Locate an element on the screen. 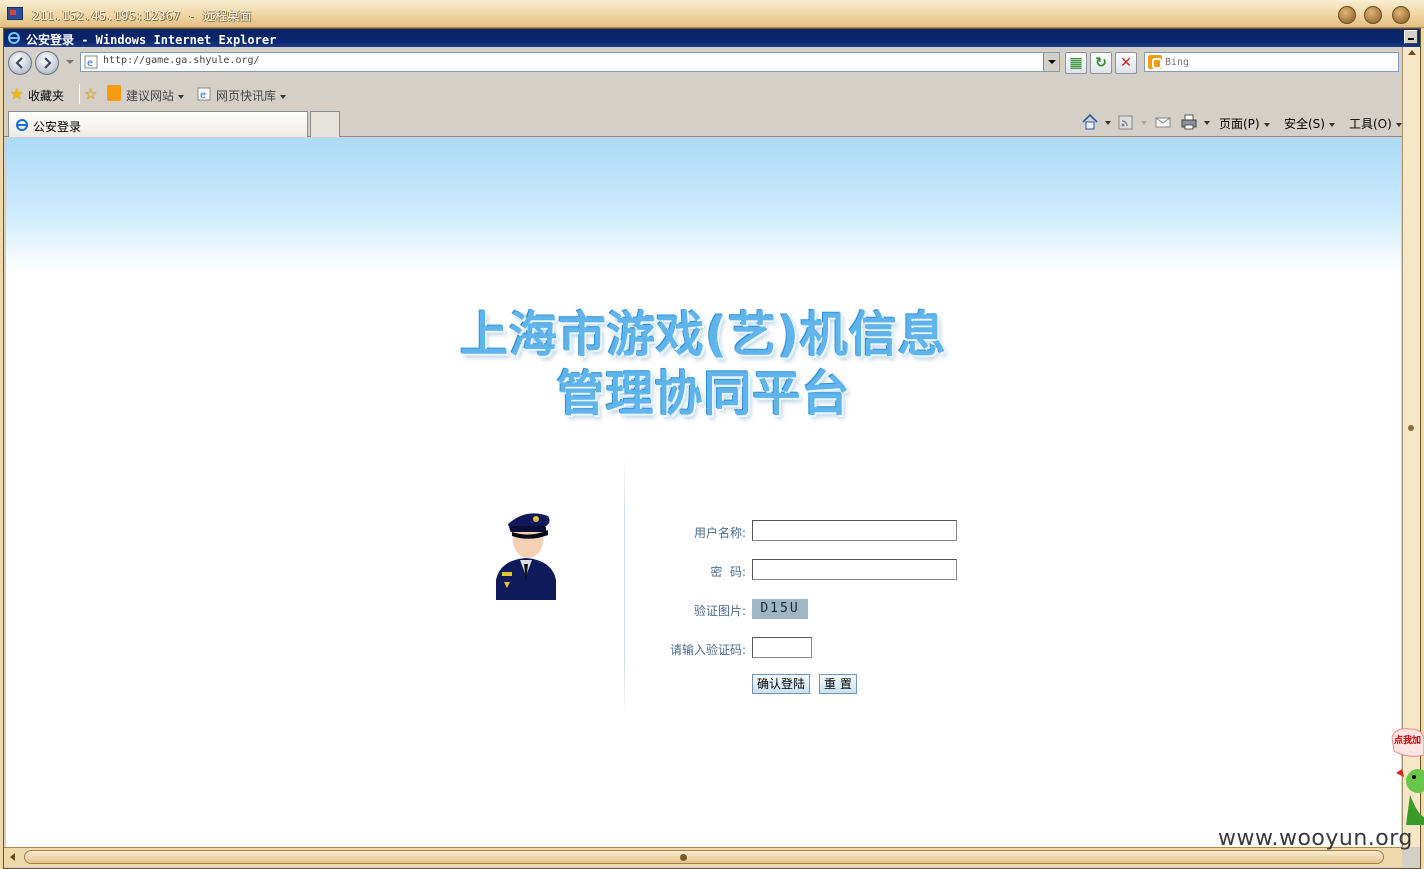 The height and width of the screenshot is (869, 1424). favorites-bar: ★ 收藏夹 ☆ 建议网站 e 网页快讯库 is located at coordinates (703, 94).